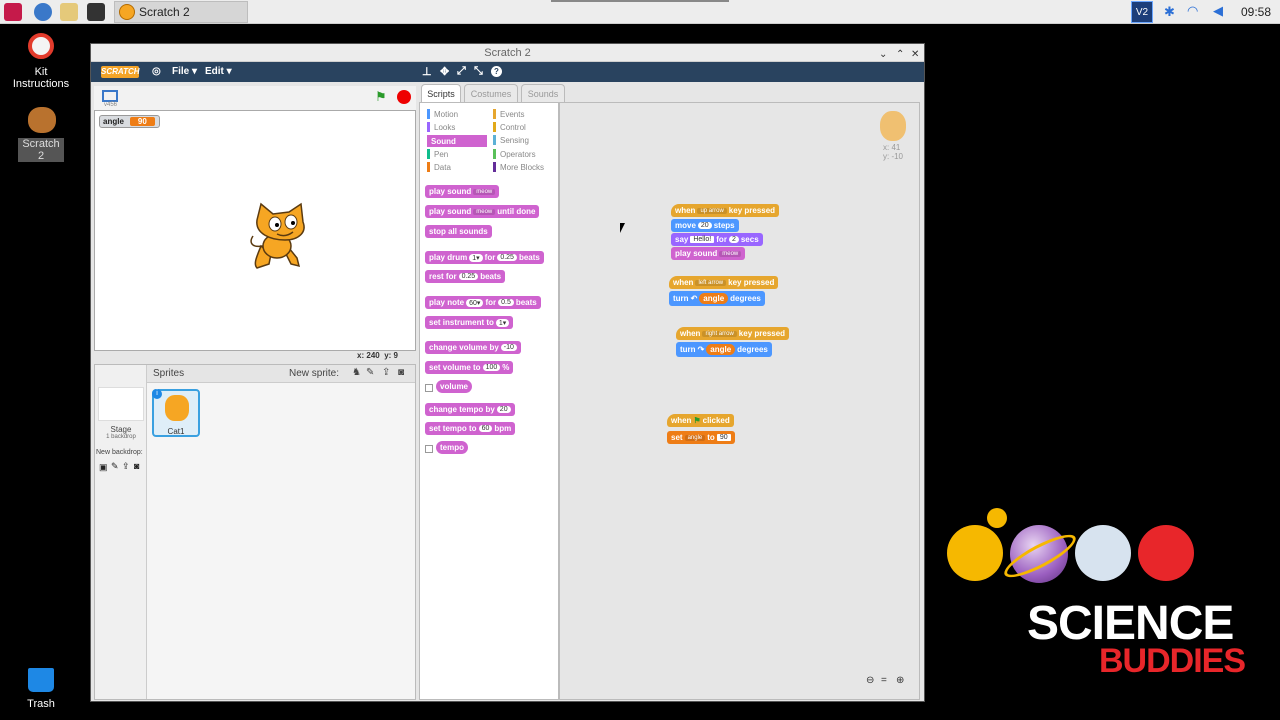  What do you see at coordinates (452, 447) in the screenshot?
I see `block-tempo-reporter: tempo` at bounding box center [452, 447].